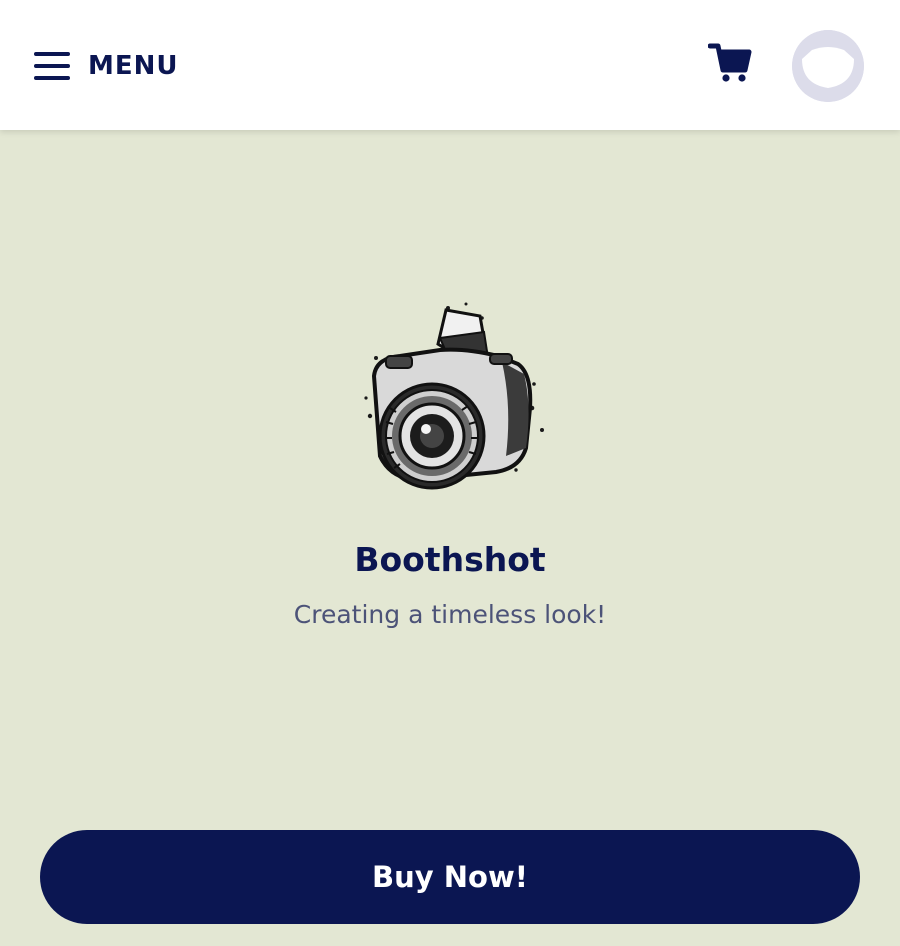 This screenshot has width=900, height=946. I want to click on product-tagline: Creating a timeless look!, so click(450, 614).